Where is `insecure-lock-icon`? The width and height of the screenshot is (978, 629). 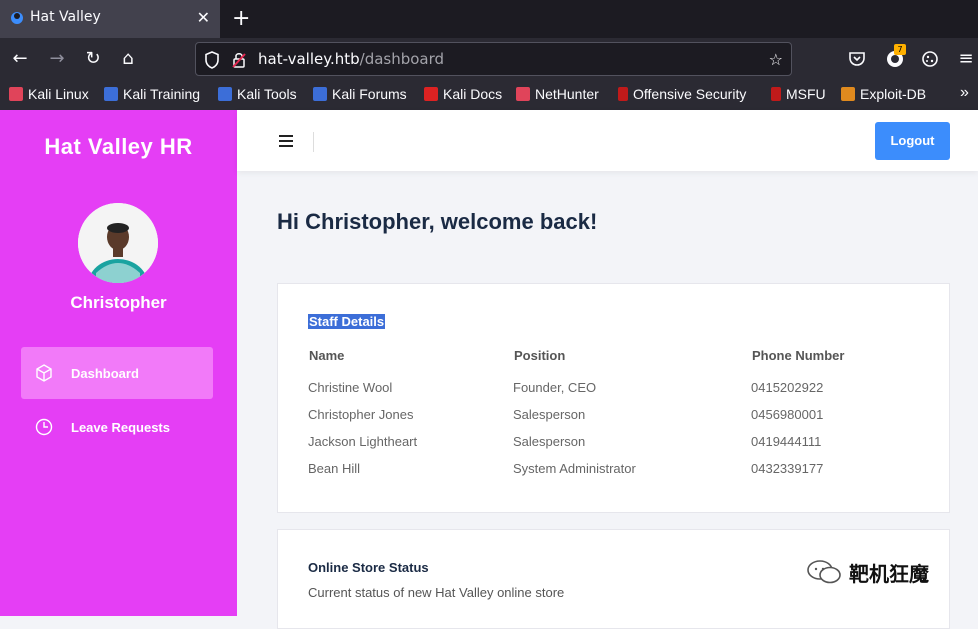
insecure-lock-icon is located at coordinates (239, 60).